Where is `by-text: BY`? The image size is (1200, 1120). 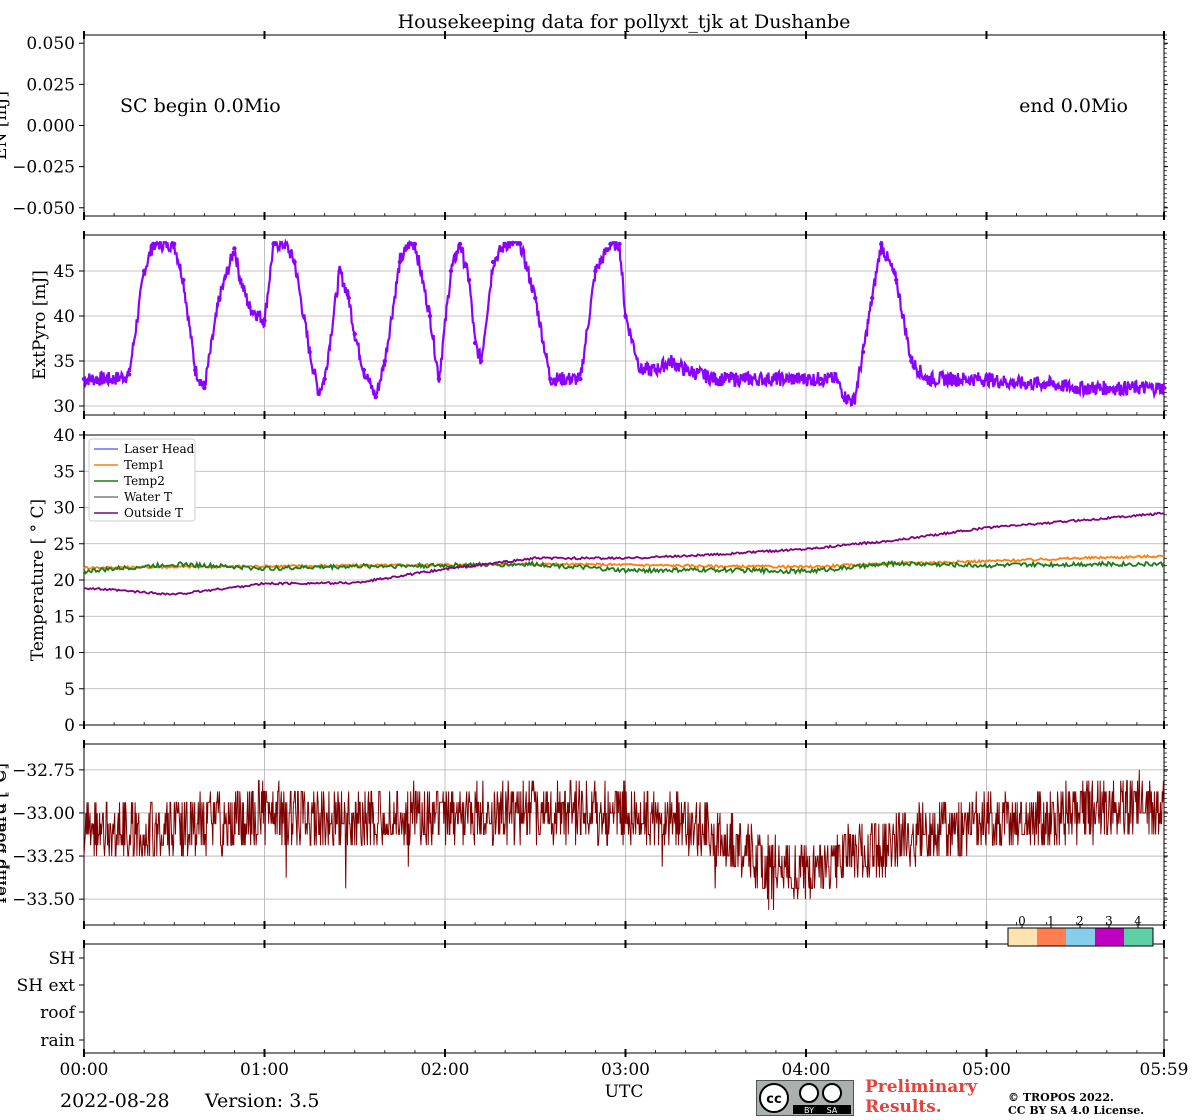
by-text: BY is located at coordinates (809, 1110).